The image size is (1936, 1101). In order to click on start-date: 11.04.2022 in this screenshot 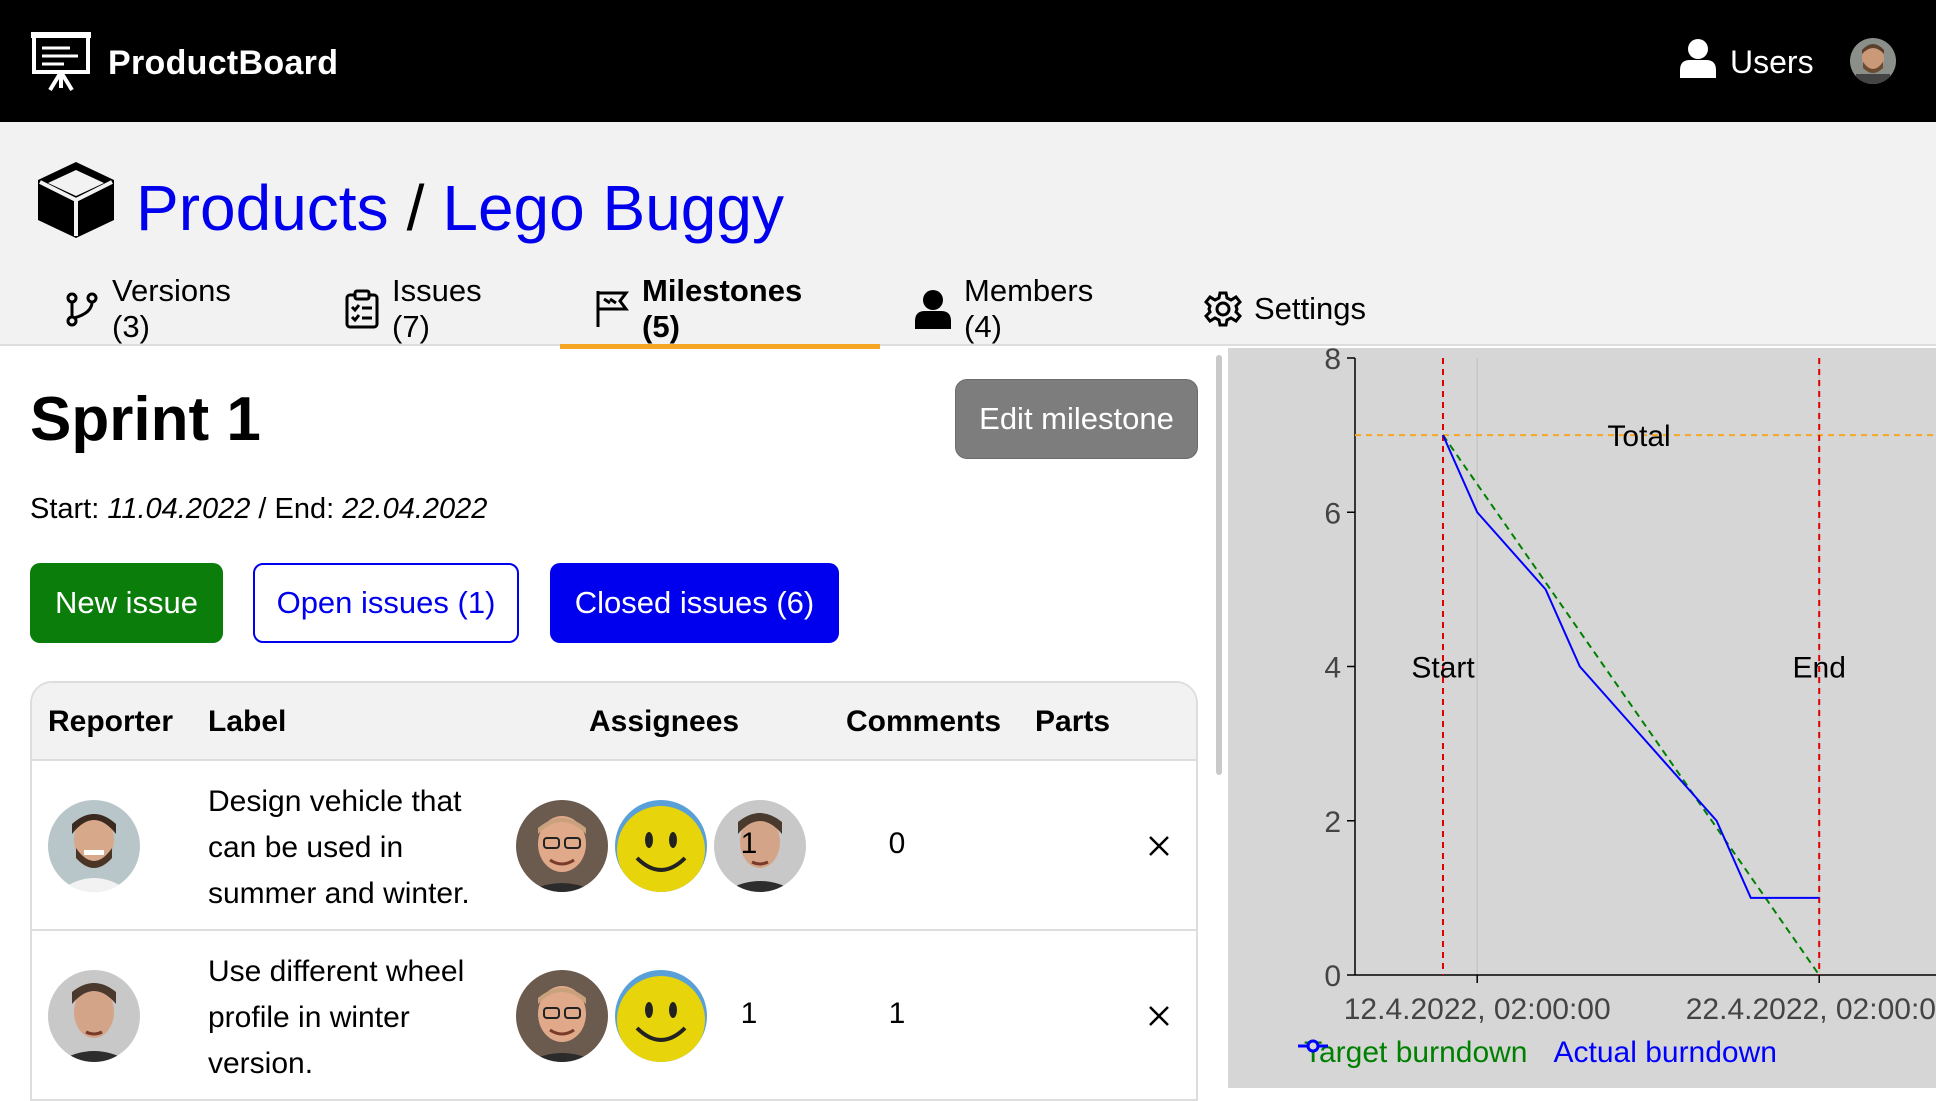, I will do `click(178, 509)`.